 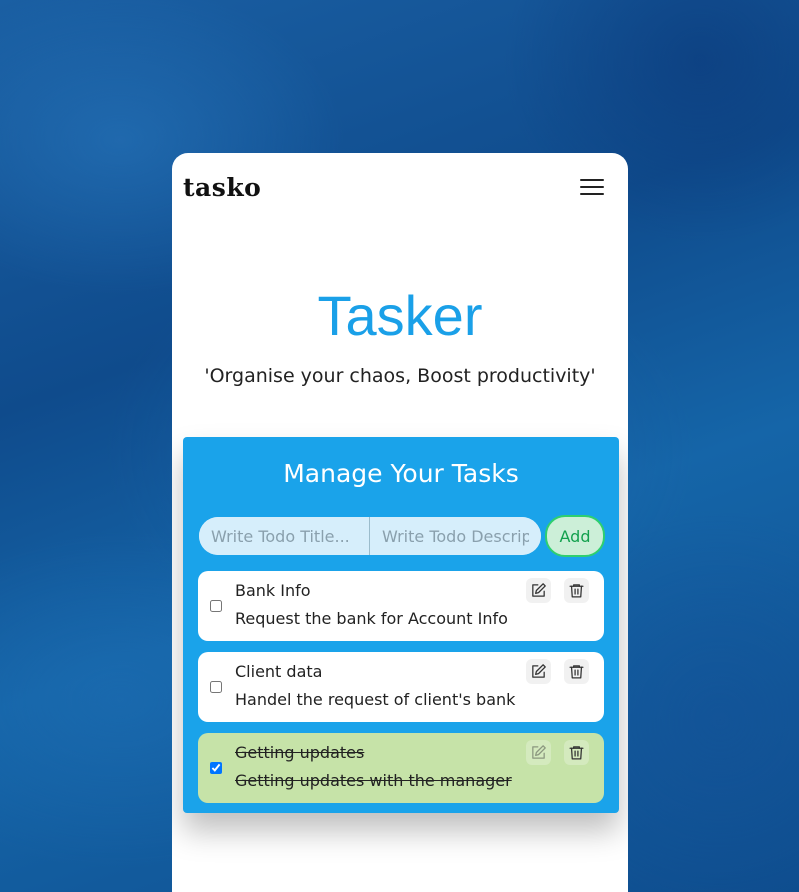 What do you see at coordinates (575, 536) in the screenshot?
I see `add-todo-button: Add` at bounding box center [575, 536].